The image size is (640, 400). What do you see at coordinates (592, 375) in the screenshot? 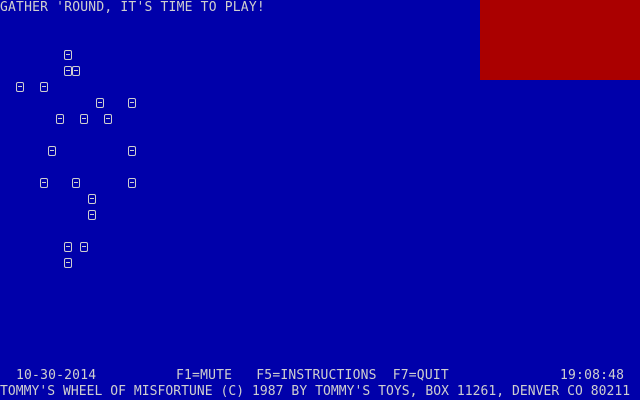
I see `status-clock: 19:08:48` at bounding box center [592, 375].